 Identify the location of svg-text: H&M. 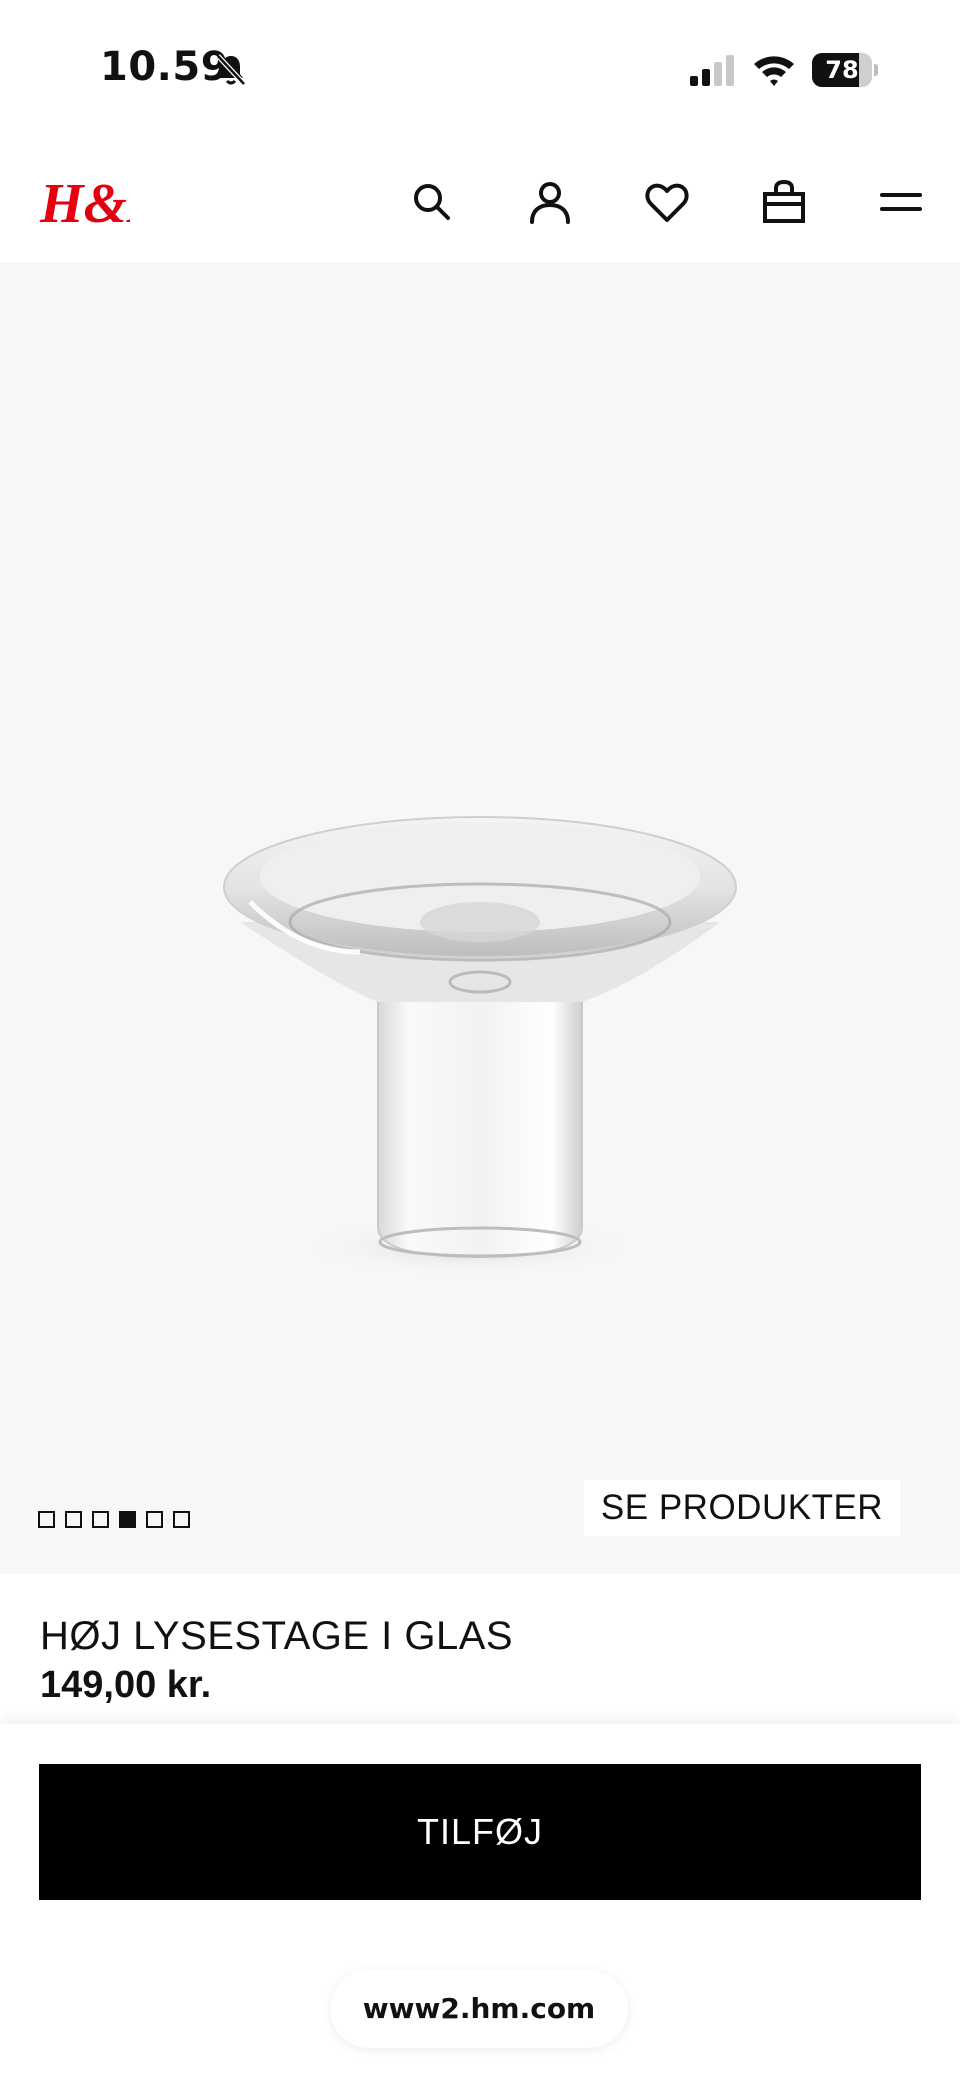
(84, 203).